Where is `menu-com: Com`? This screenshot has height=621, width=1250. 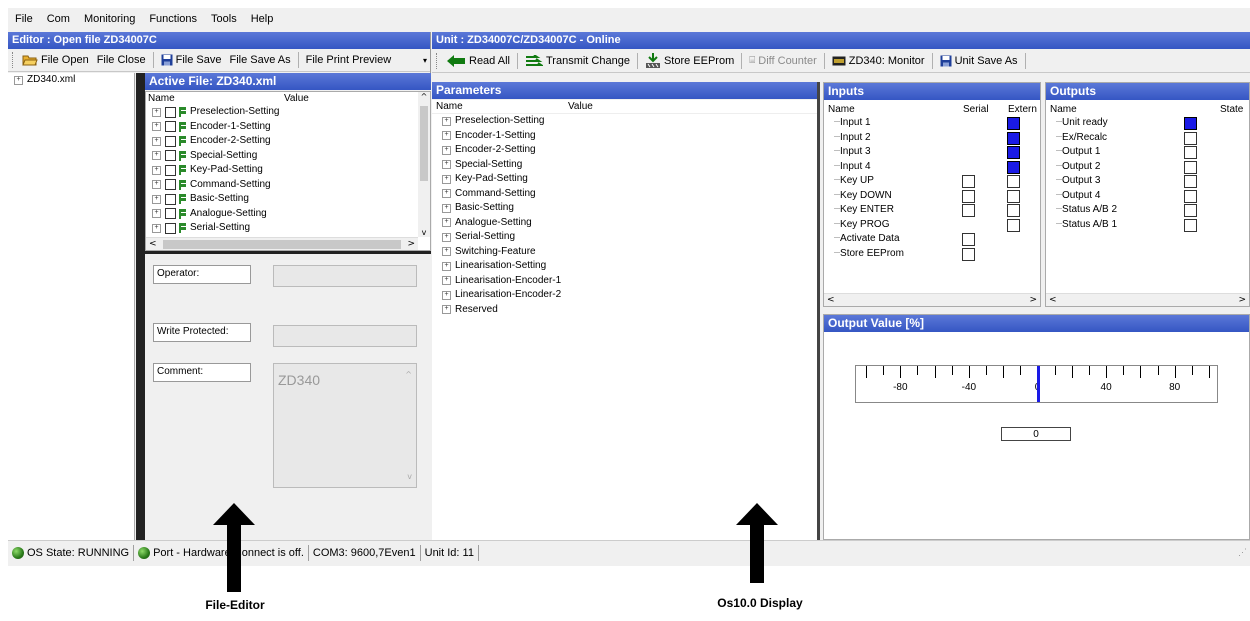 menu-com: Com is located at coordinates (58, 19).